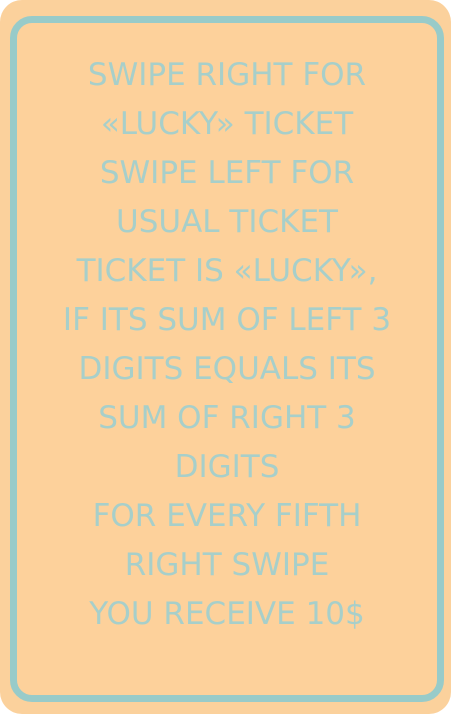  What do you see at coordinates (227, 124) in the screenshot?
I see `instruction-line-lucky-ticket: «LUCKY» TICKET` at bounding box center [227, 124].